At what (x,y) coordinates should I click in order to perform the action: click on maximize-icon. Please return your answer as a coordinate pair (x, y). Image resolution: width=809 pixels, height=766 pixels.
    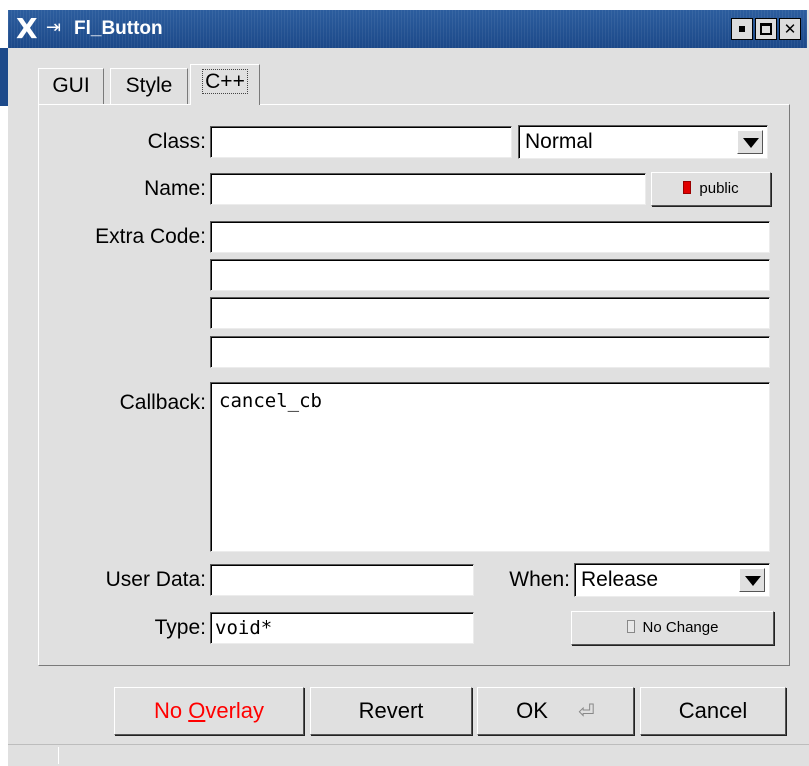
    Looking at the image, I should click on (766, 29).